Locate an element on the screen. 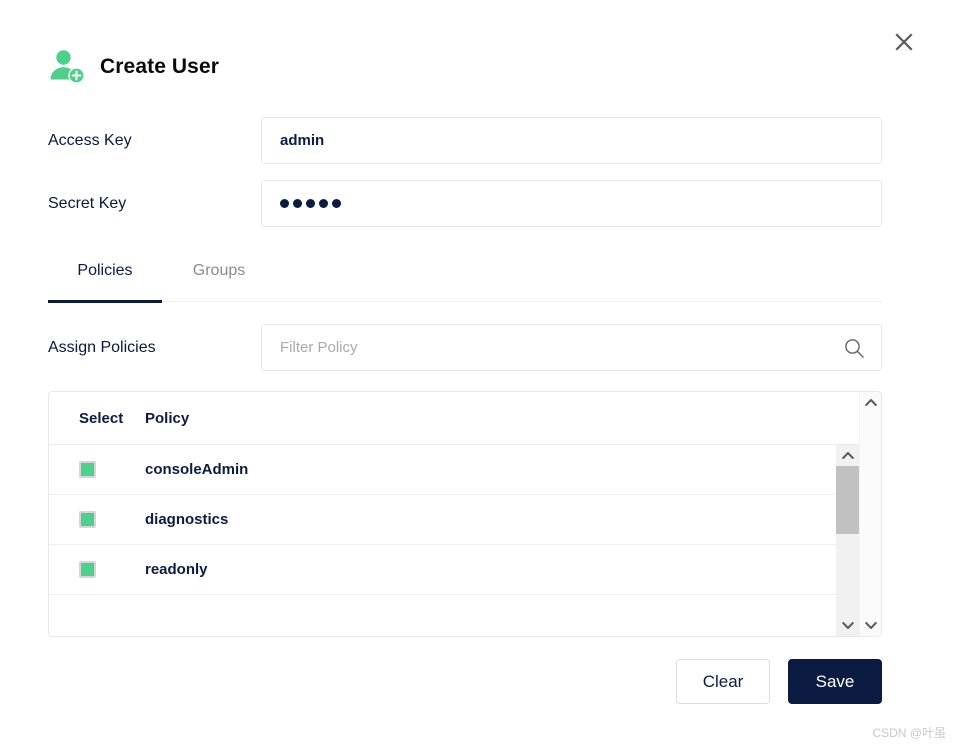 This screenshot has width=954, height=749. assign-policies-row: Assign Policies Filter Policy is located at coordinates (465, 347).